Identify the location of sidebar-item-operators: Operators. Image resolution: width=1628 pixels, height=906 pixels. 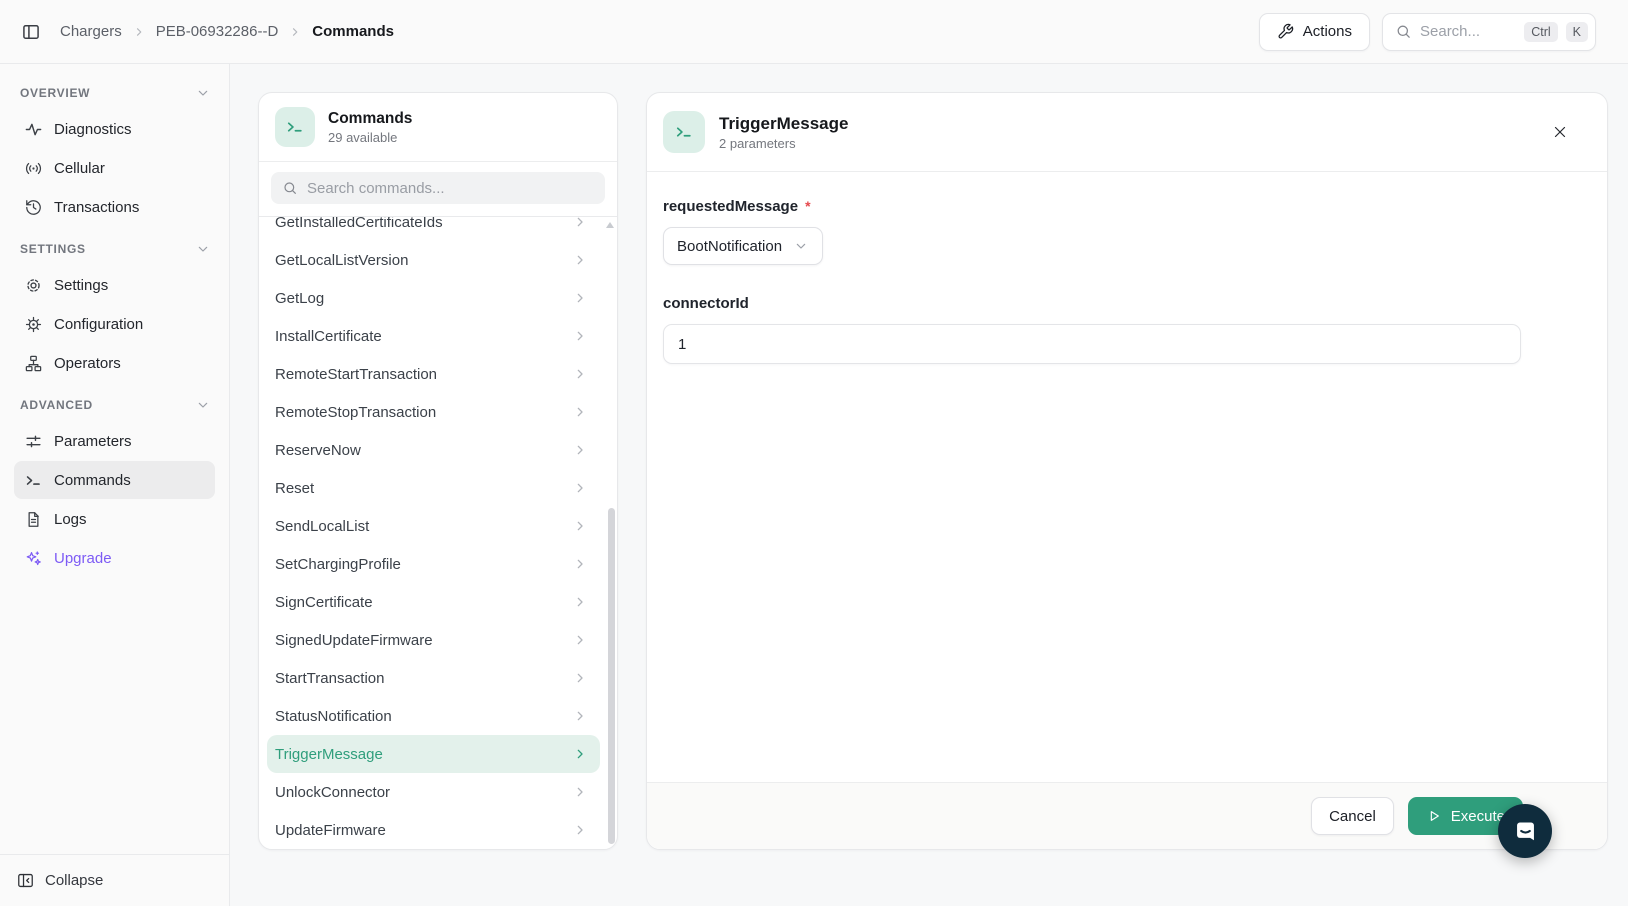
(114, 363).